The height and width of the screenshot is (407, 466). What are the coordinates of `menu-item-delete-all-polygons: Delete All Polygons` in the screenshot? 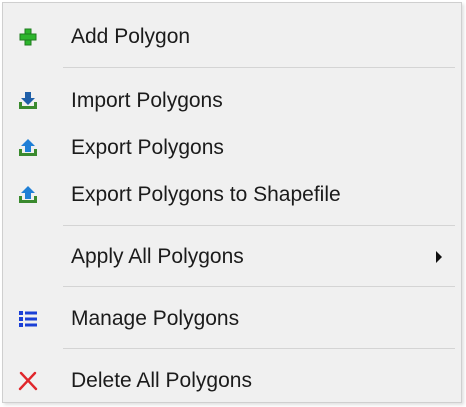 It's located at (232, 381).